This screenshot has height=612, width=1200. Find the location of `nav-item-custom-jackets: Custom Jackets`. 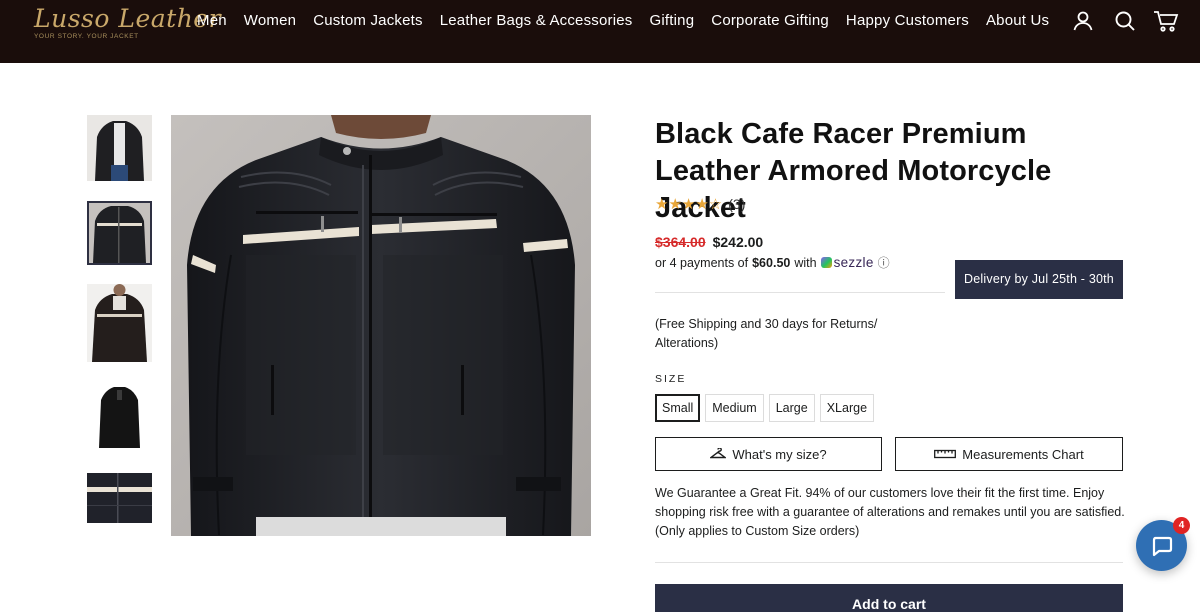

nav-item-custom-jackets: Custom Jackets is located at coordinates (368, 21).